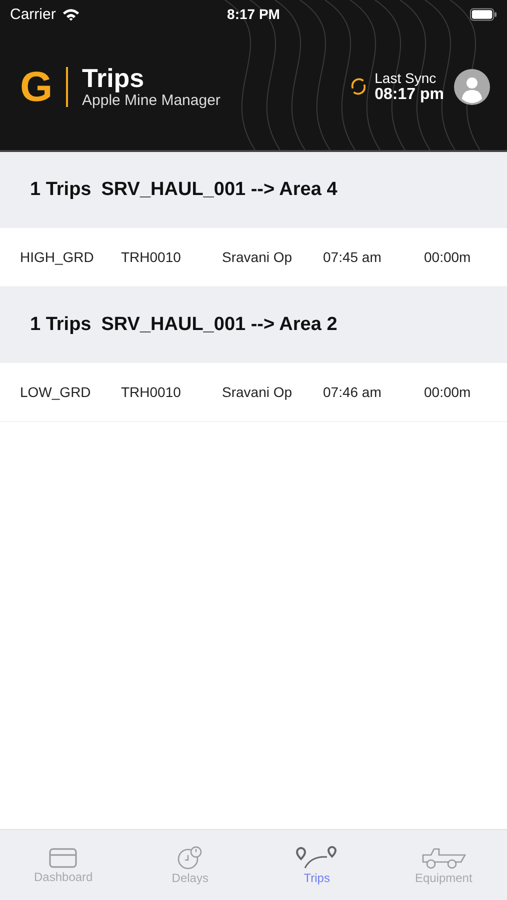  I want to click on card-icon, so click(63, 857).